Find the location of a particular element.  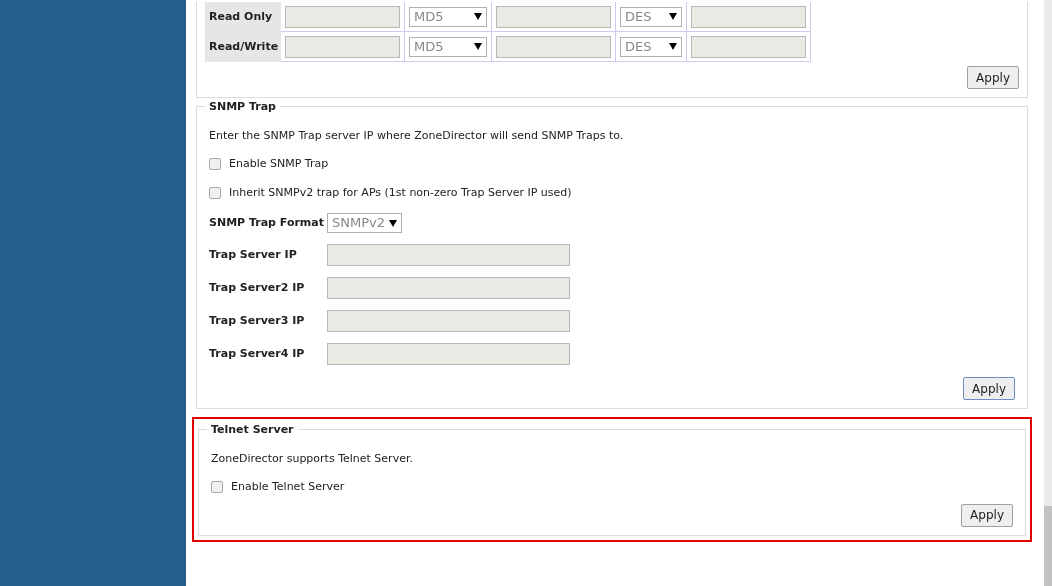

checkbox-label: Enable Telnet Server is located at coordinates (288, 487).